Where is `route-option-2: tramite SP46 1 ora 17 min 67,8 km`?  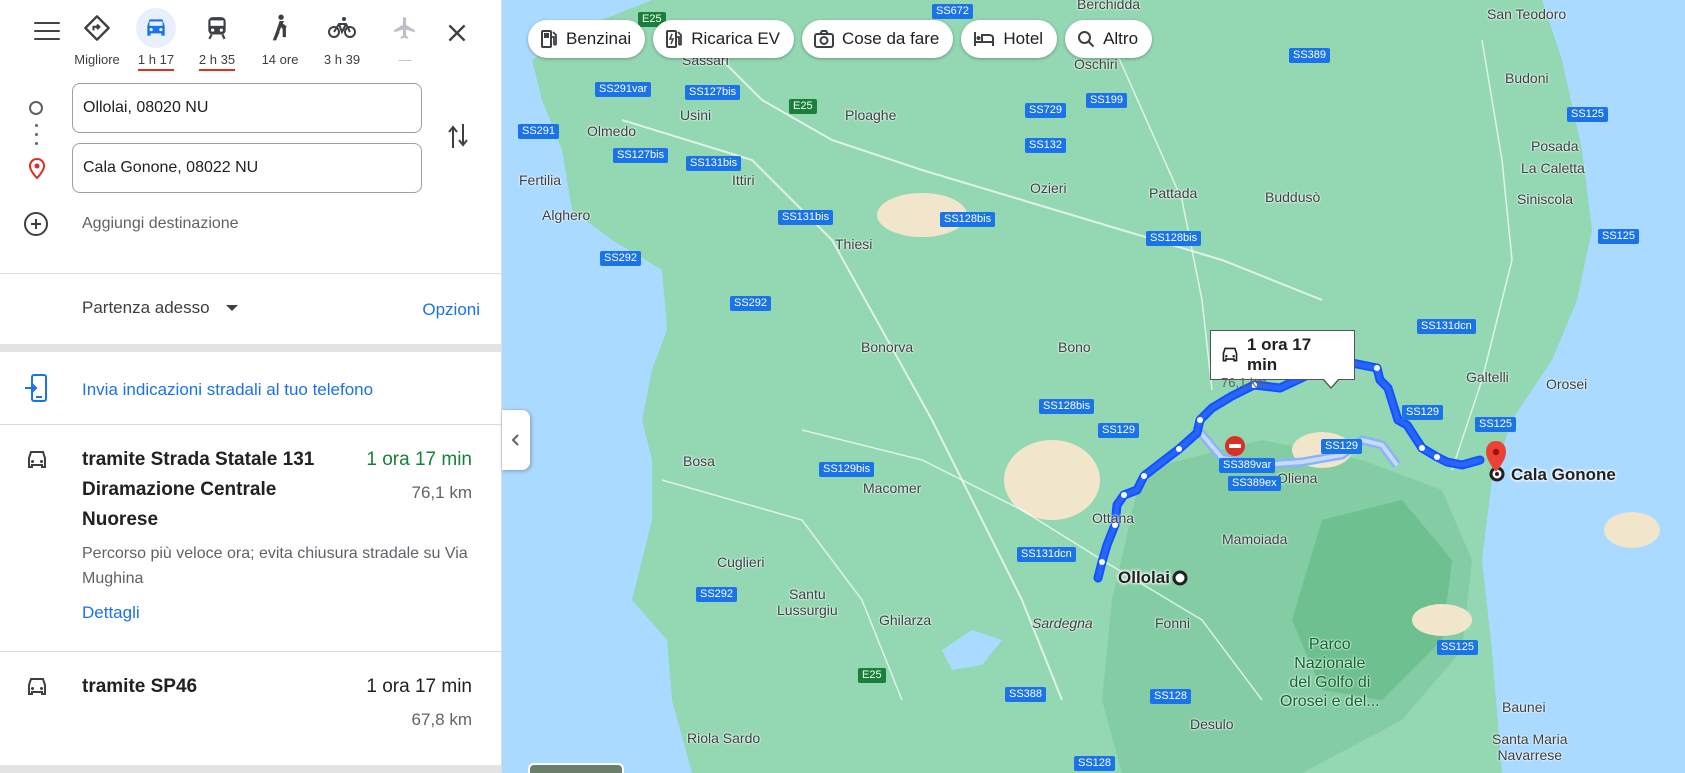
route-option-2: tramite SP46 1 ora 17 min 67,8 km is located at coordinates (250, 712).